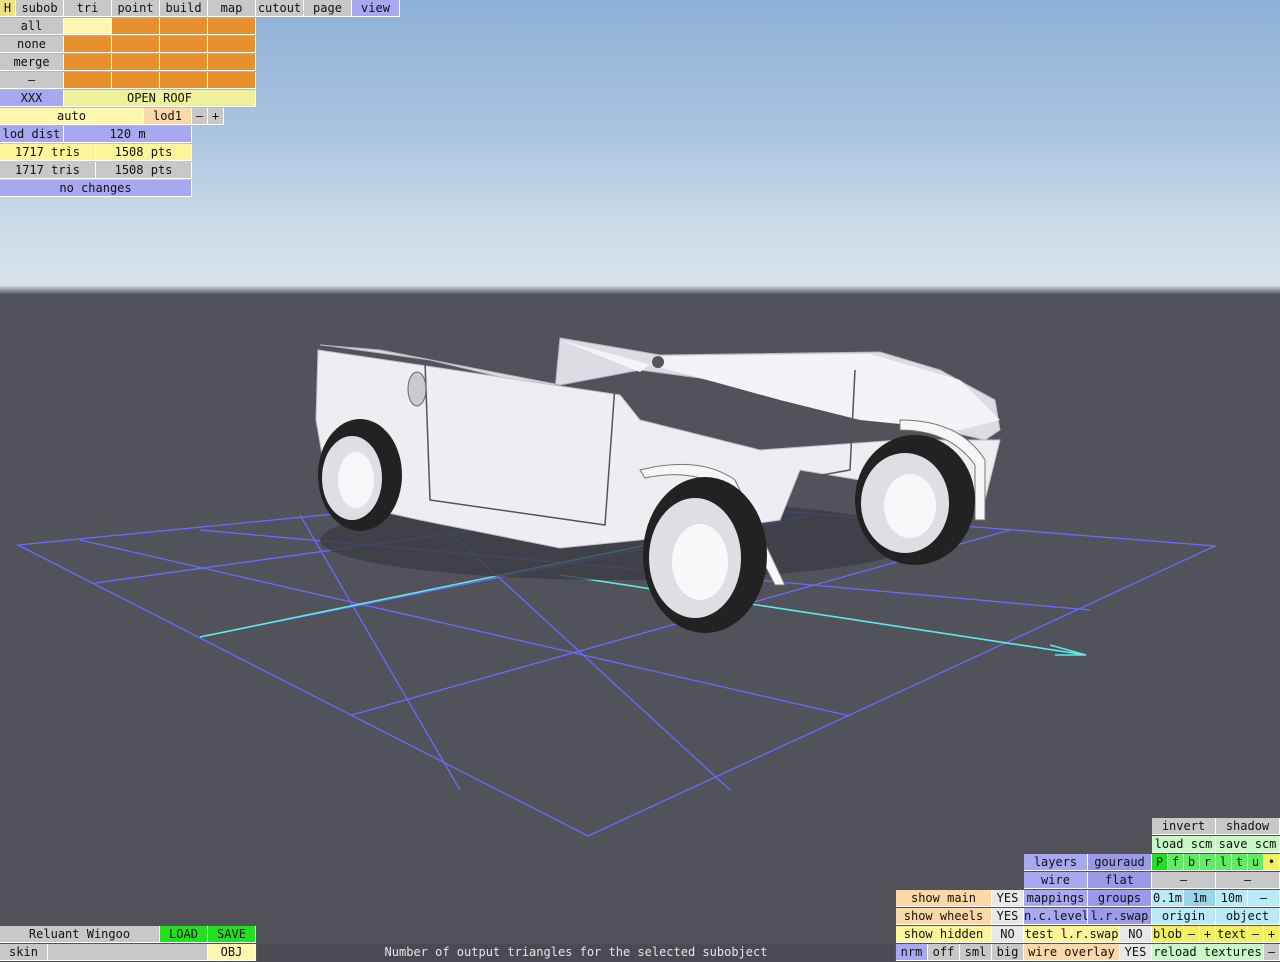 The image size is (1280, 962). Describe the element at coordinates (915, 500) in the screenshot. I see `front-right-wheel` at that location.